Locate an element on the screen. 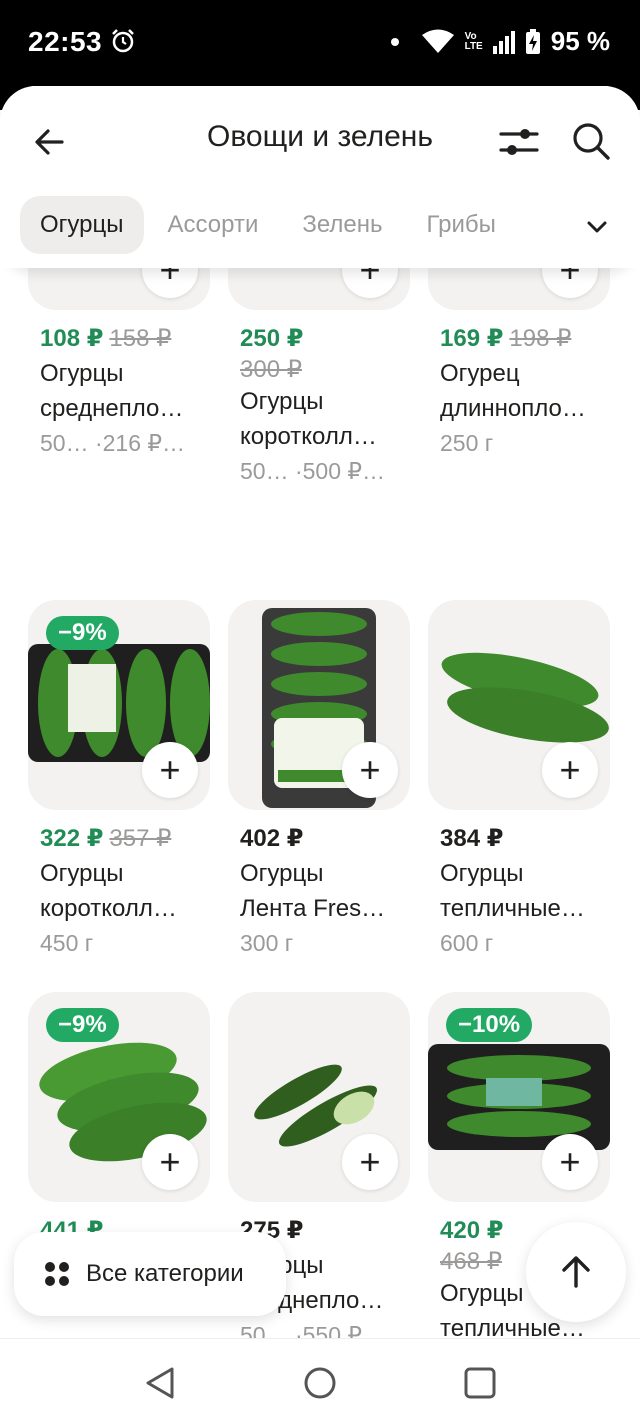 The image size is (640, 1423). price-row: 108 ₽158 ₽ is located at coordinates (119, 339).